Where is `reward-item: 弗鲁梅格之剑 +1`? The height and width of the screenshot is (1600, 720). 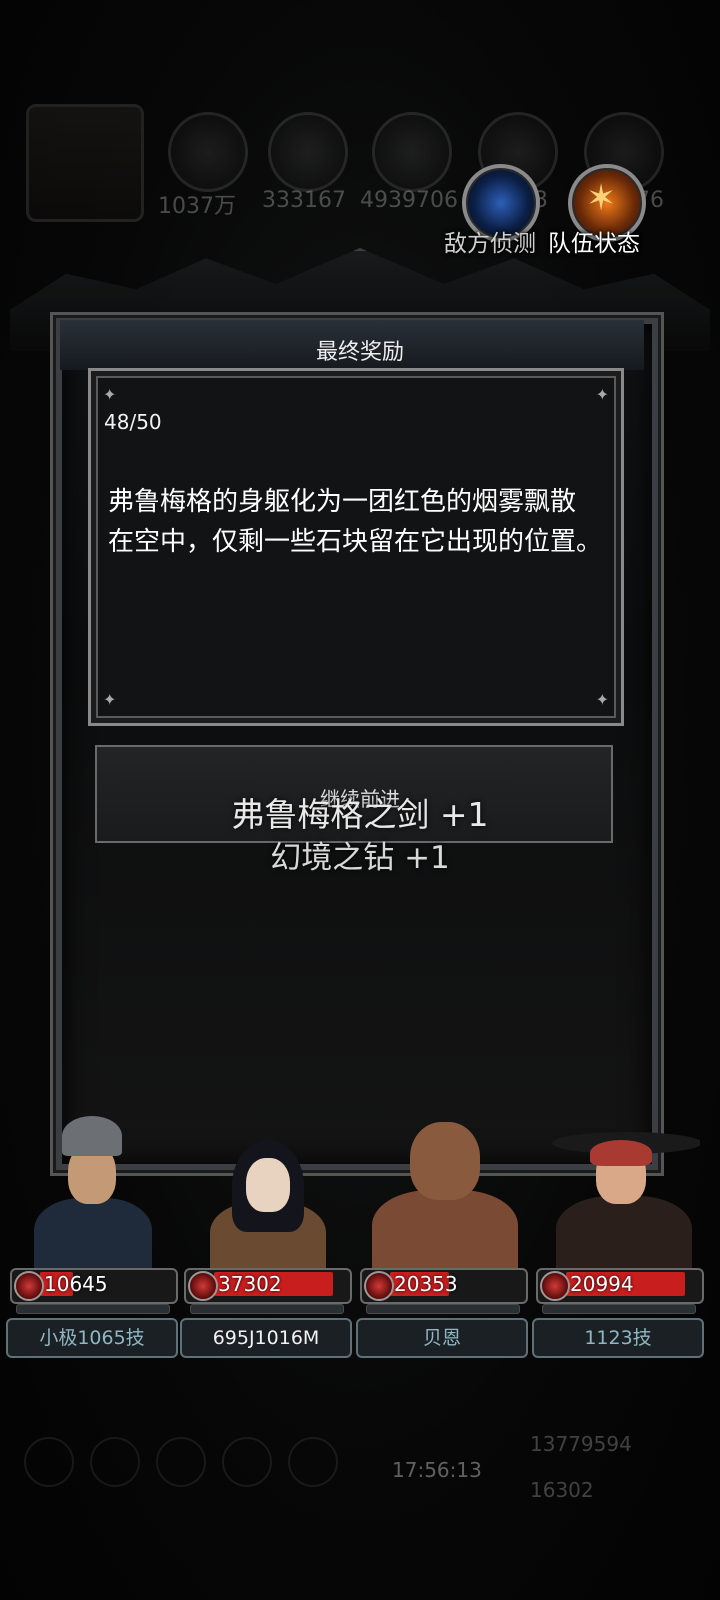
reward-item: 弗鲁梅格之剑 +1 is located at coordinates (360, 814).